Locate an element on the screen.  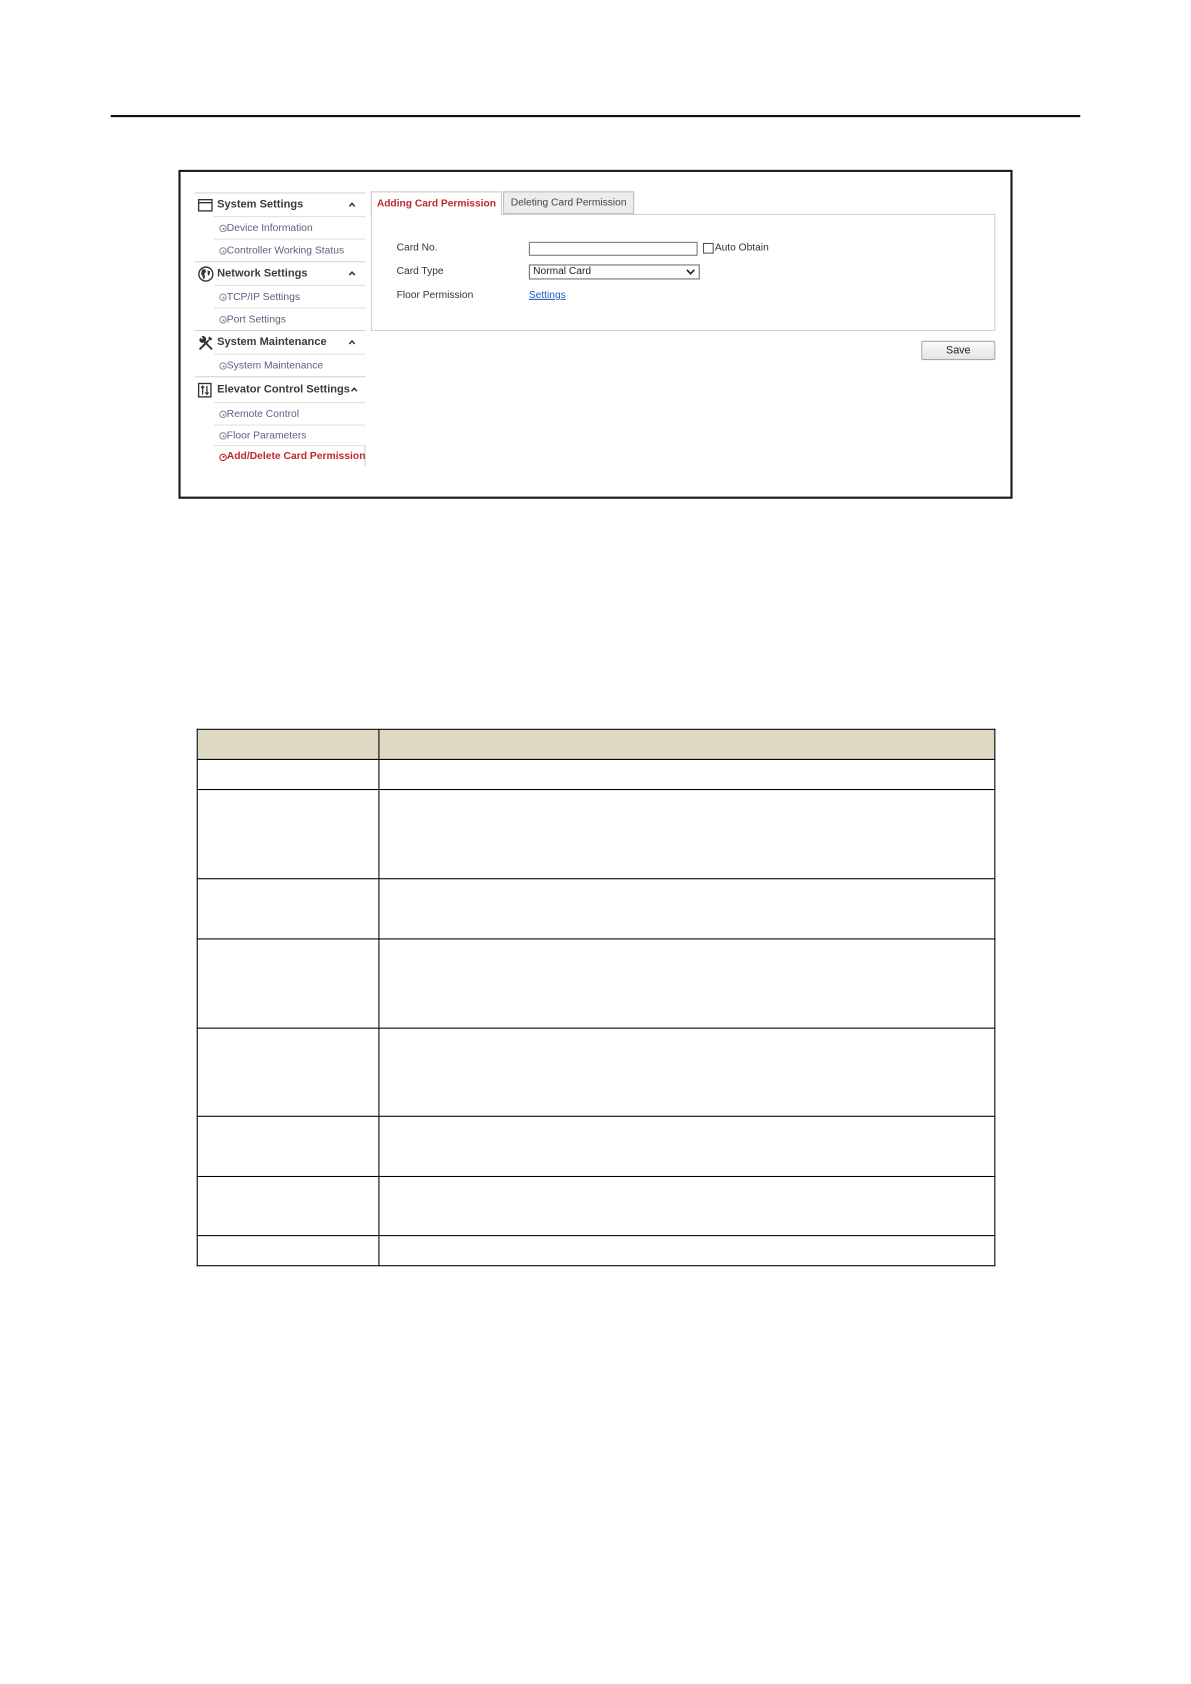
sidebar-item-controller-working-status: Controller Working Status is located at coordinates (289, 250).